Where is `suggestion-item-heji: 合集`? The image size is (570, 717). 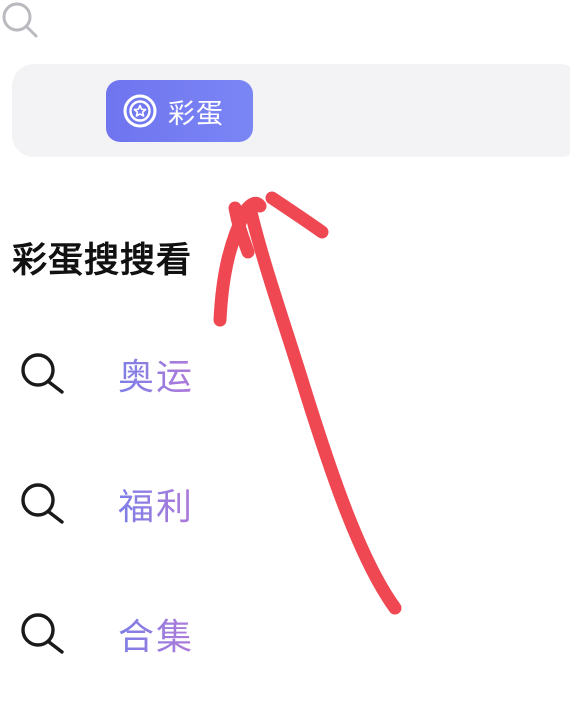 suggestion-item-heji: 合集 is located at coordinates (168, 632).